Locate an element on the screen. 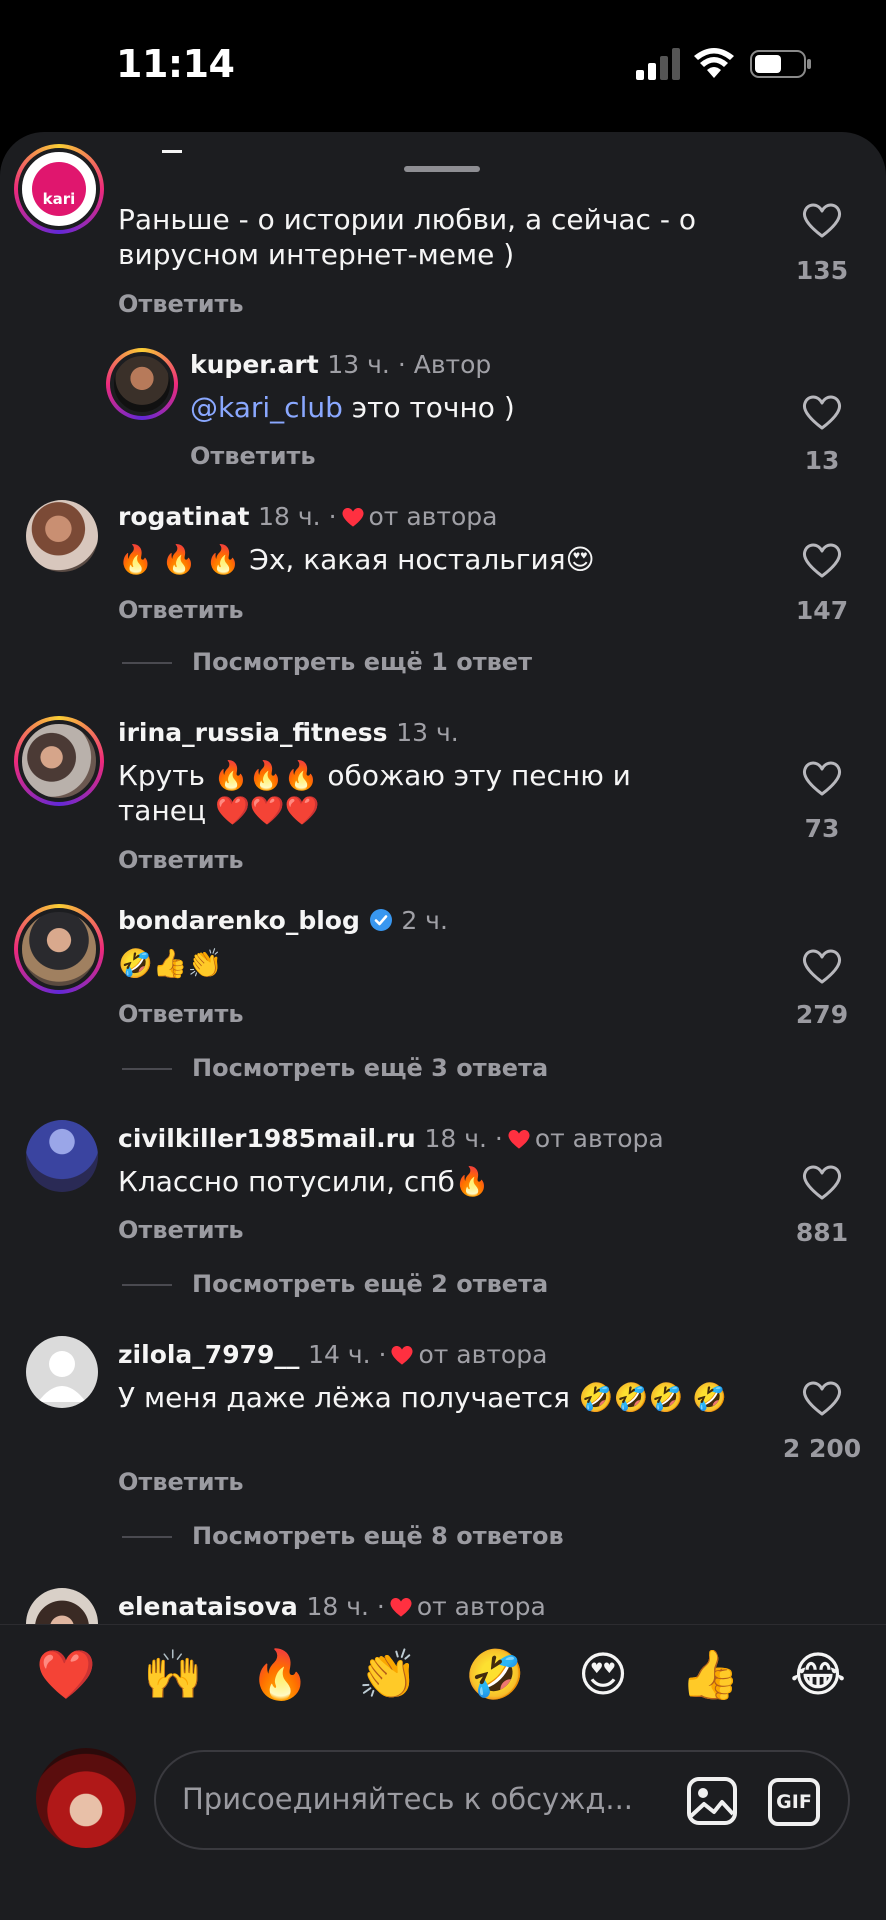 This screenshot has height=1920, width=886. like-count: 13 is located at coordinates (822, 460).